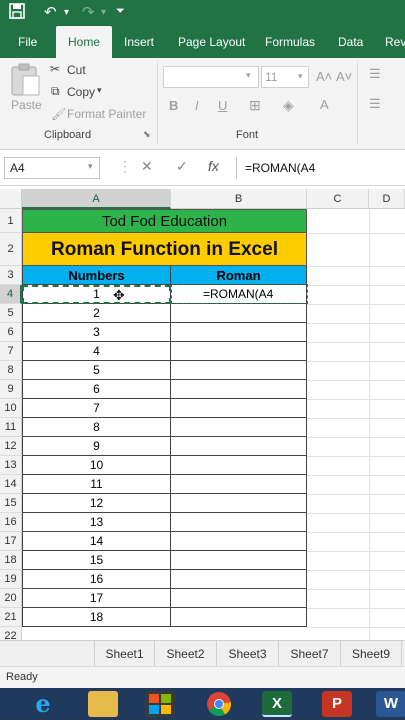  What do you see at coordinates (76, 70) in the screenshot?
I see `cut-button: Cut` at bounding box center [76, 70].